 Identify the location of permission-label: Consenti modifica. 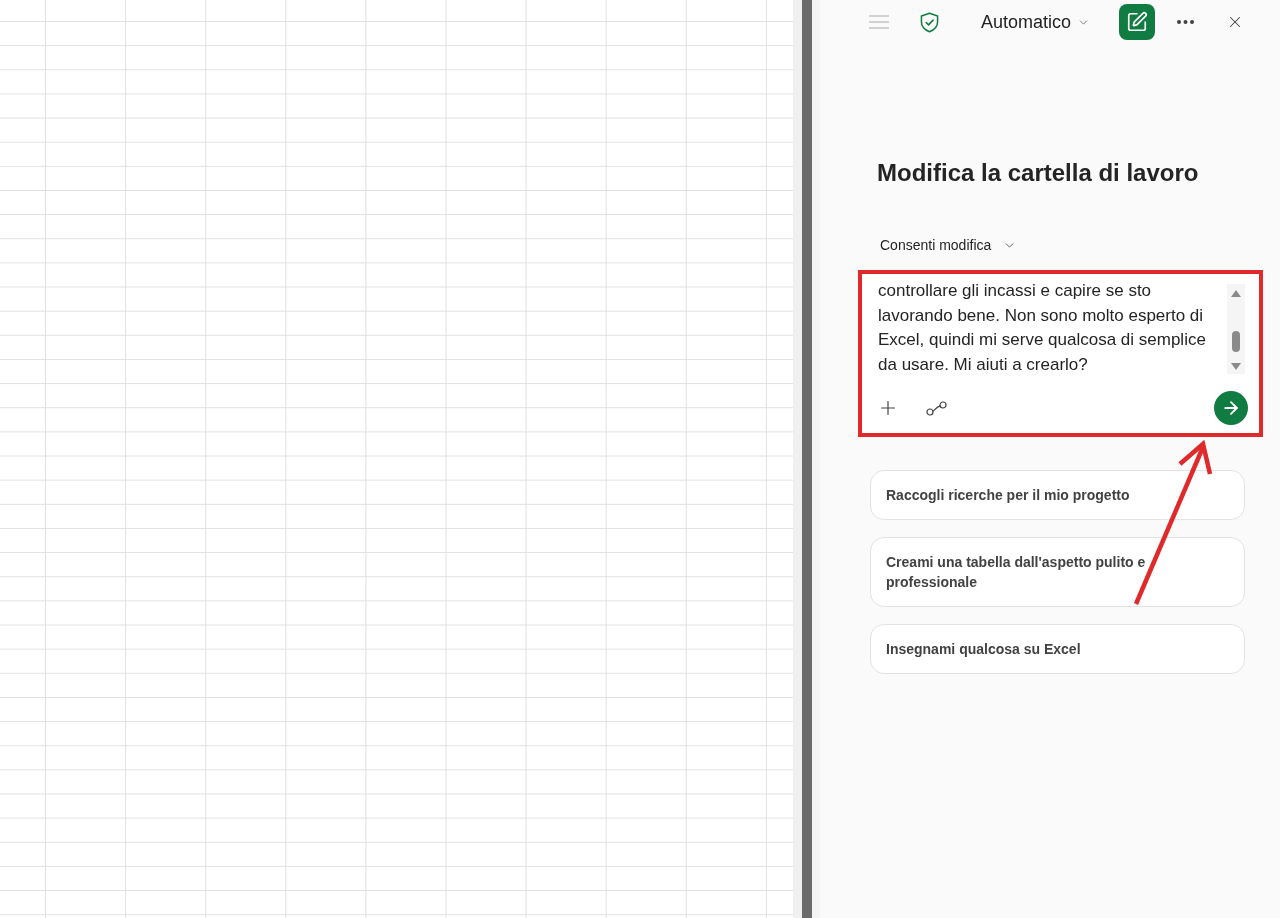
(936, 245).